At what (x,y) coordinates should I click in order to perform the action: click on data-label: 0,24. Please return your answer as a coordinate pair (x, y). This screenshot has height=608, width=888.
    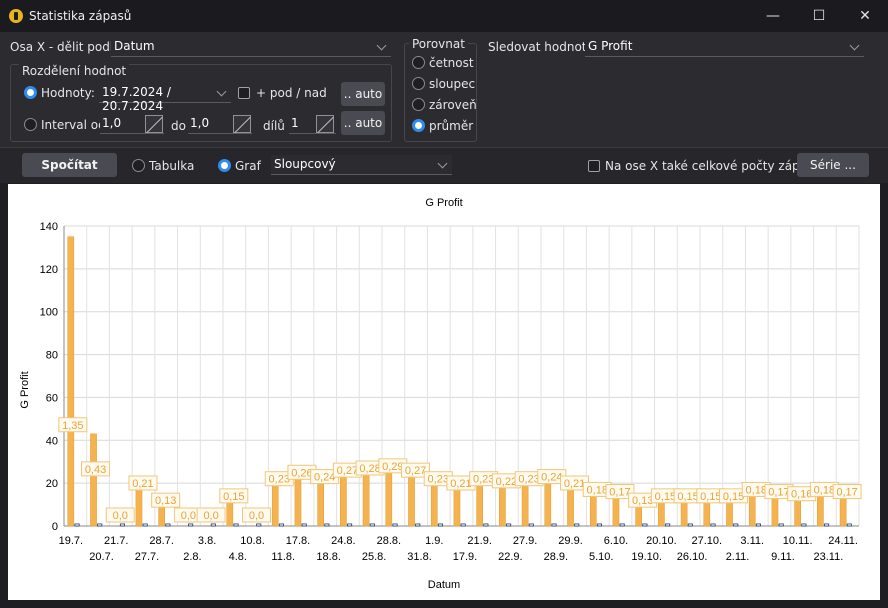
    Looking at the image, I should click on (551, 478).